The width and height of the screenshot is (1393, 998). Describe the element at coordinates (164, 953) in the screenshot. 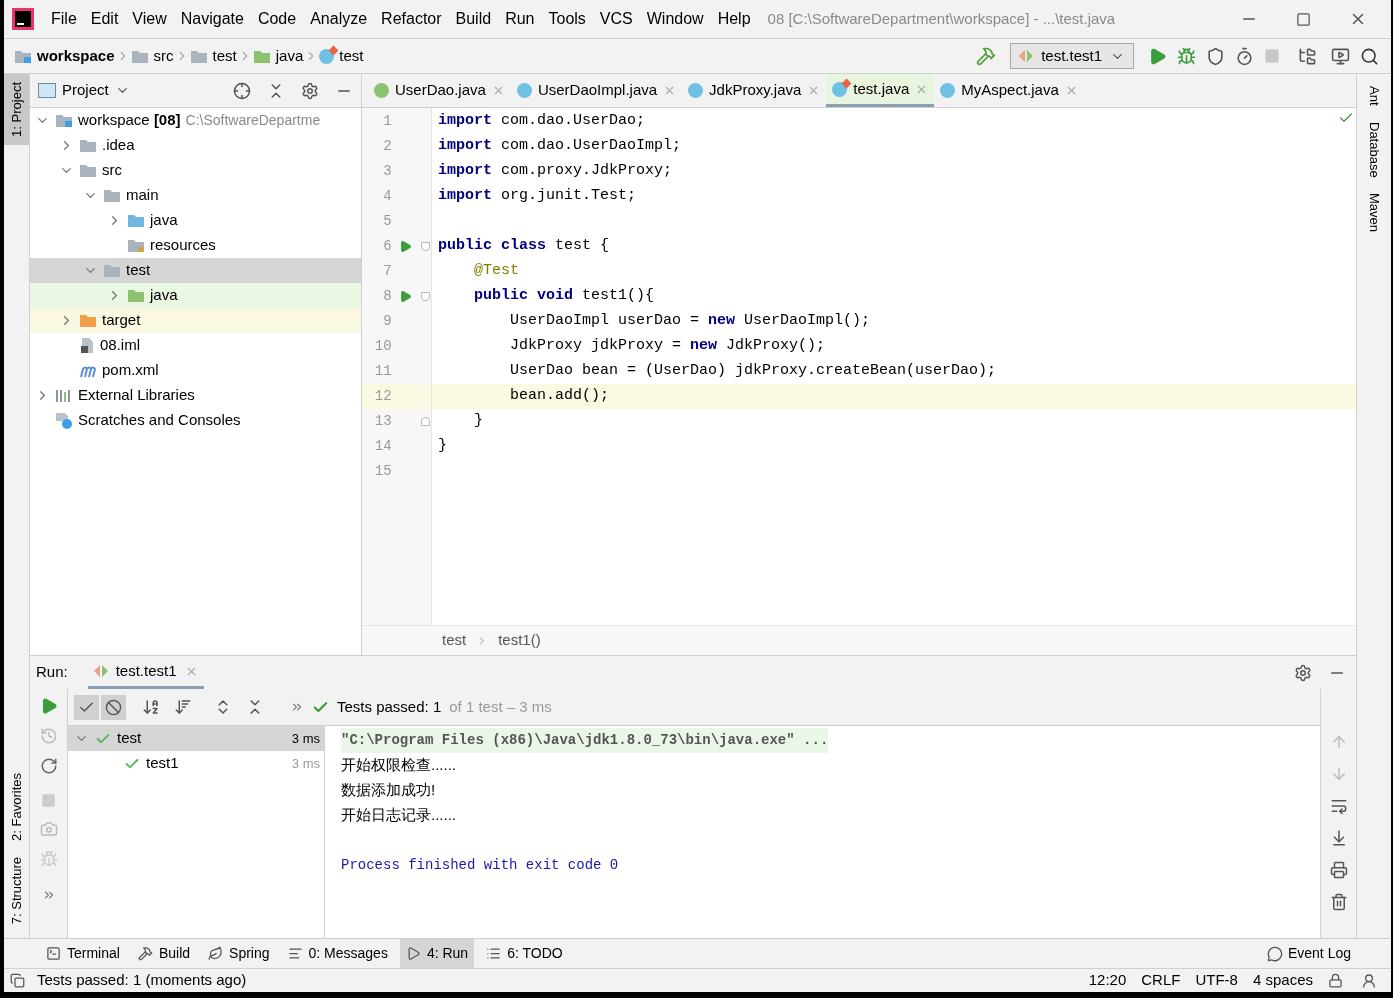

I see `tool-window-button: Build` at that location.